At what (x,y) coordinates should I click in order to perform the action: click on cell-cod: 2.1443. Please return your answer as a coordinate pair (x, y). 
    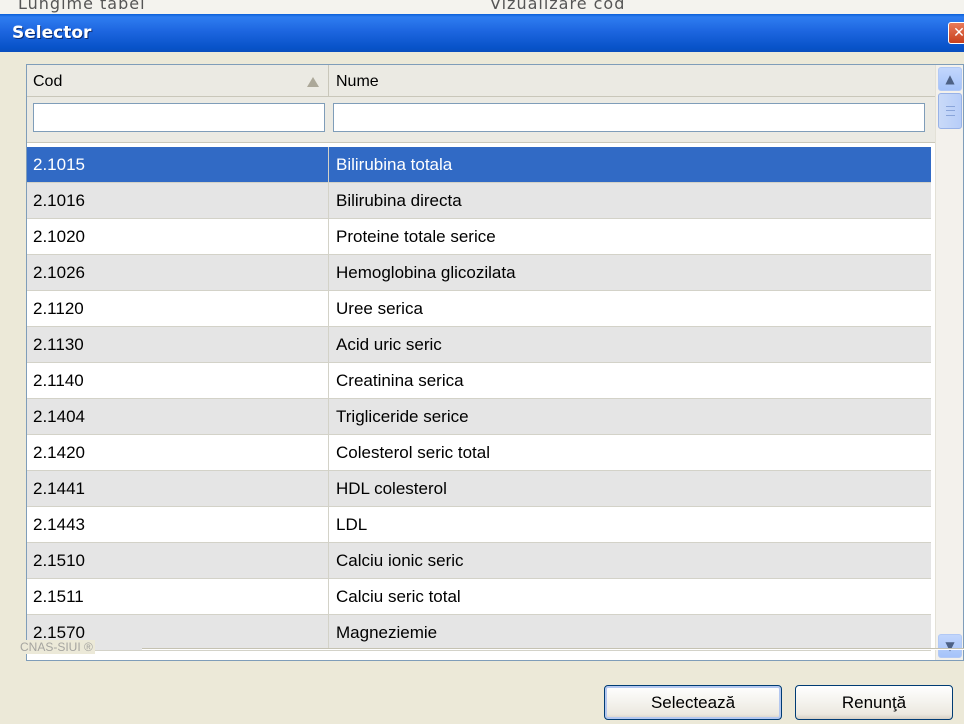
    Looking at the image, I should click on (178, 525).